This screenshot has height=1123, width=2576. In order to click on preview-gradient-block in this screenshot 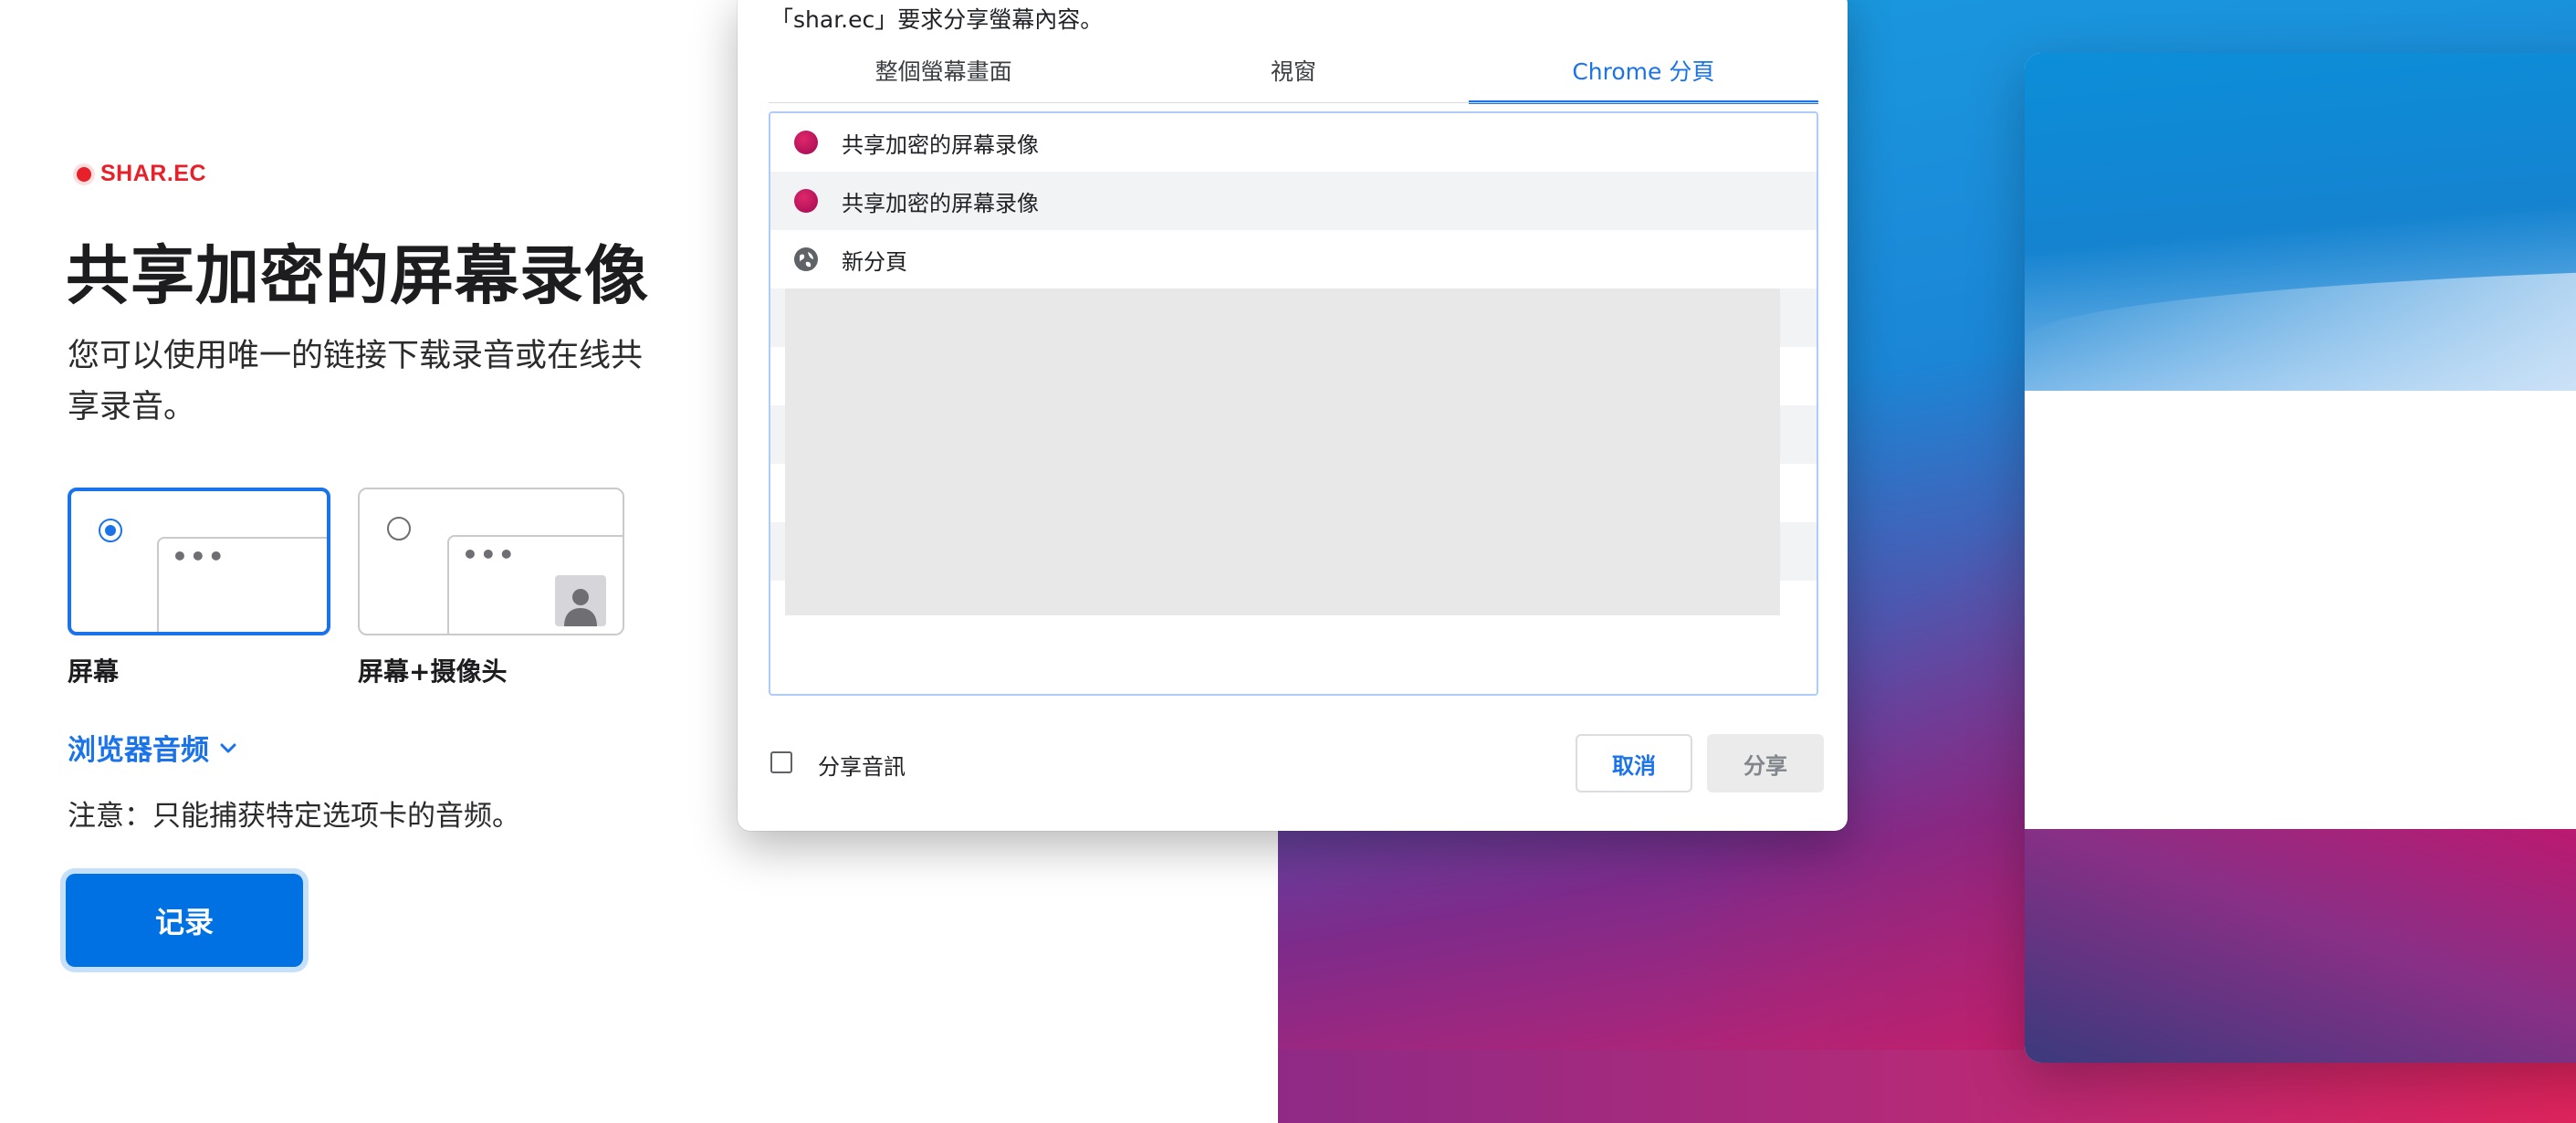, I will do `click(2300, 946)`.